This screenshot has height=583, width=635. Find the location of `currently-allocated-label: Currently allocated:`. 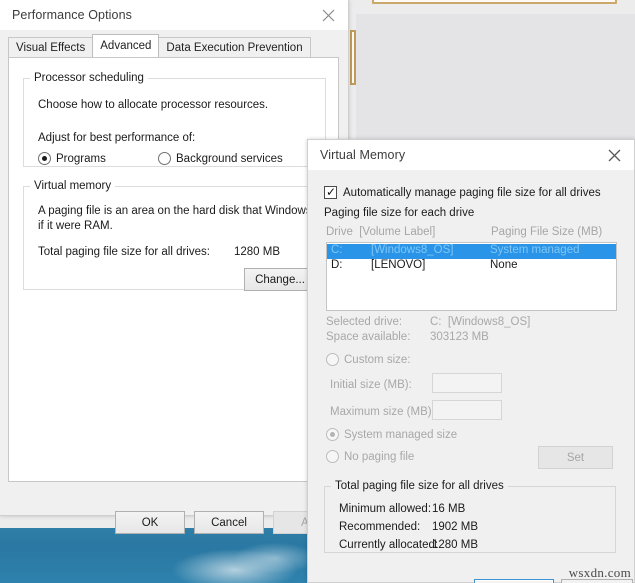

currently-allocated-label: Currently allocated: is located at coordinates (389, 545).